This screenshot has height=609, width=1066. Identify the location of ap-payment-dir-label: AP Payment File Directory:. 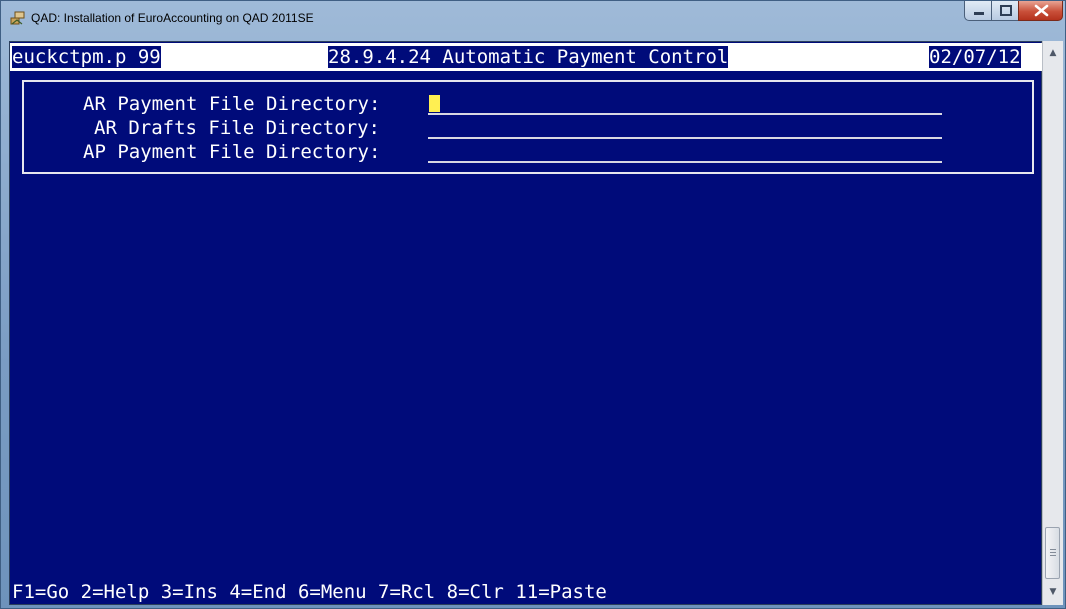
(232, 152).